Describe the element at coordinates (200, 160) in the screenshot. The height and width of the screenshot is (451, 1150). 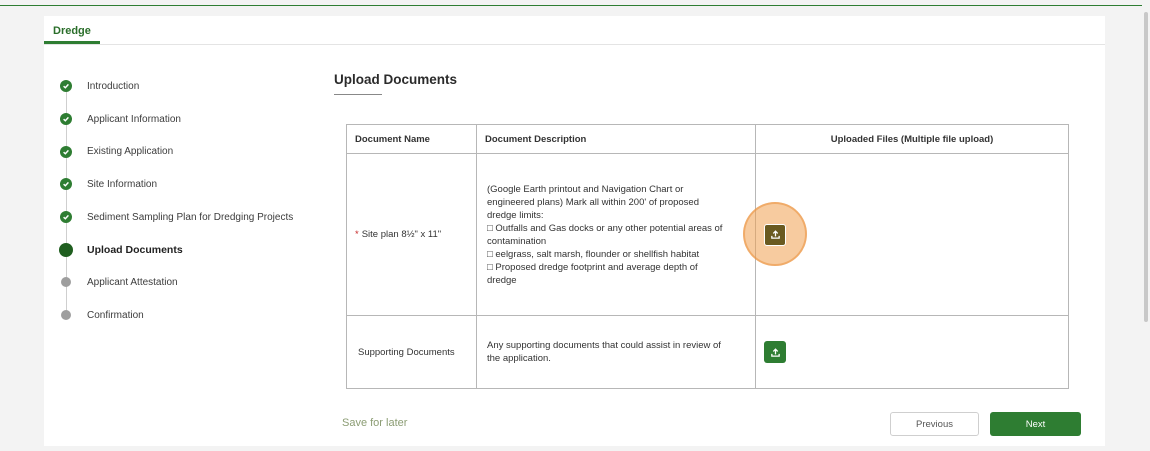
I see `step-existing-application: Existing Application` at that location.